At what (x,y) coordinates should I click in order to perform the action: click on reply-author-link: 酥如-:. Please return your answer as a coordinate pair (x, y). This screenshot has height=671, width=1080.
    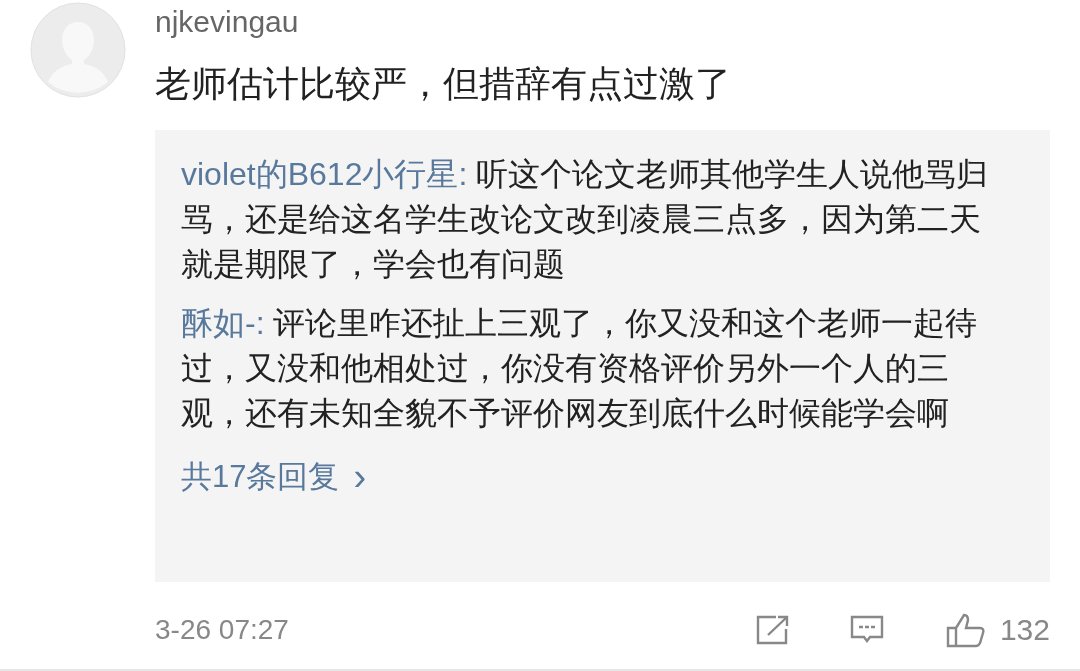
    Looking at the image, I should click on (223, 323).